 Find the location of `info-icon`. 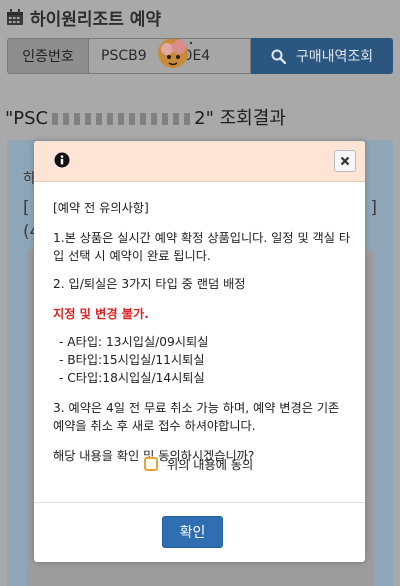

info-icon is located at coordinates (62, 160).